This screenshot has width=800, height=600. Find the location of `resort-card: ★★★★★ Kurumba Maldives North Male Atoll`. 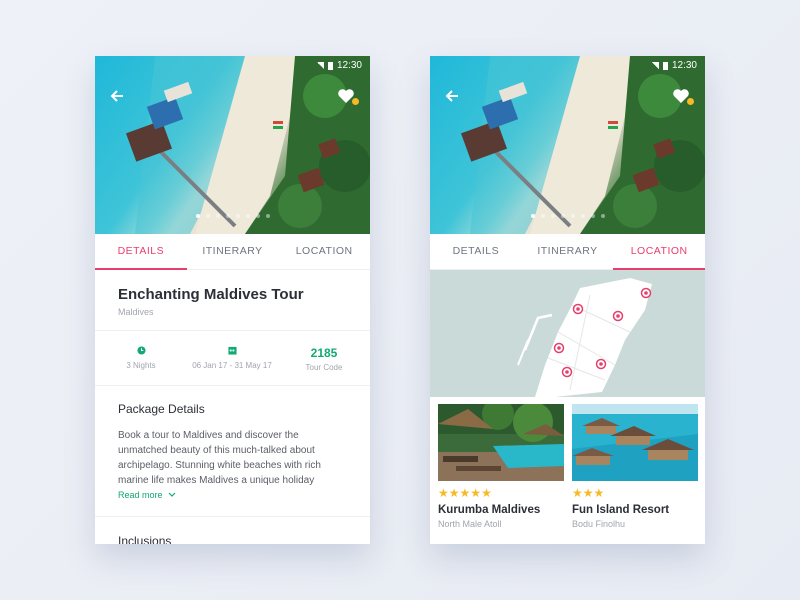

resort-card: ★★★★★ Kurumba Maldives North Male Atoll is located at coordinates (501, 466).